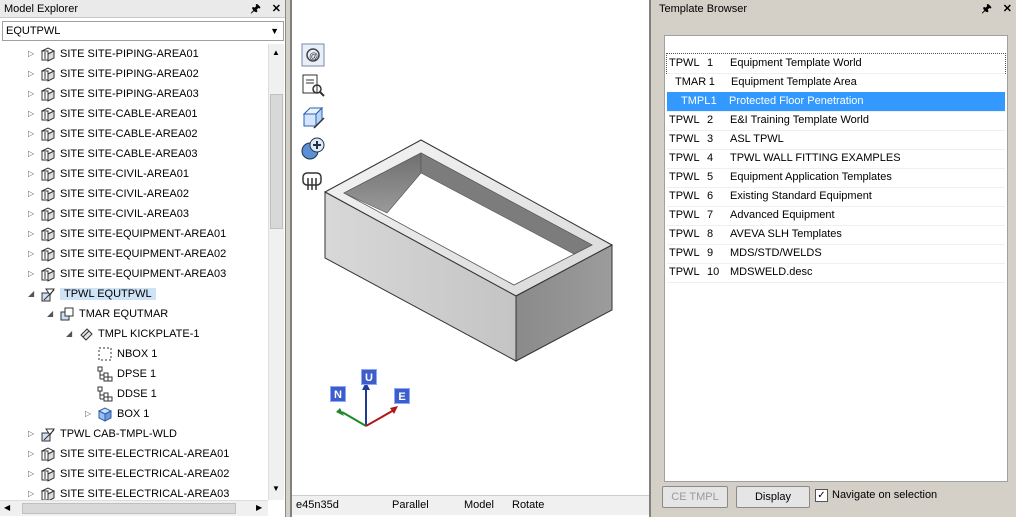 This screenshot has width=1016, height=517. Describe the element at coordinates (836, 120) in the screenshot. I see `template-row: TPWL 2 E&I Training Template World` at that location.